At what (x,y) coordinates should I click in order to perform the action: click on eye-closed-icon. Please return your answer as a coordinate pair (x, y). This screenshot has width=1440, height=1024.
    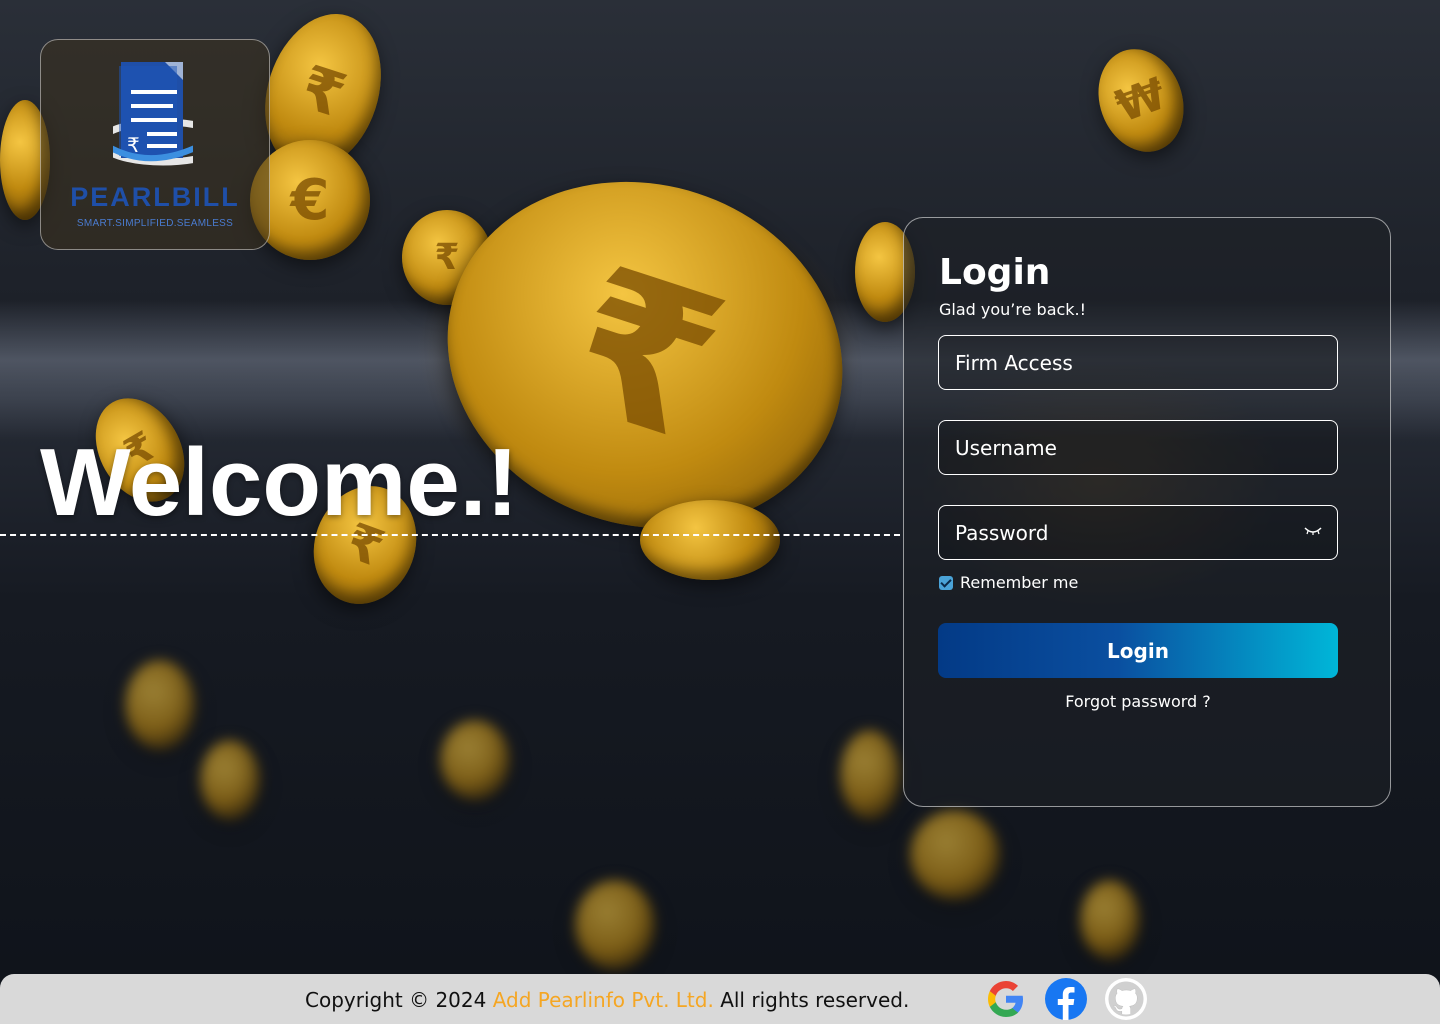
    Looking at the image, I should click on (1313, 531).